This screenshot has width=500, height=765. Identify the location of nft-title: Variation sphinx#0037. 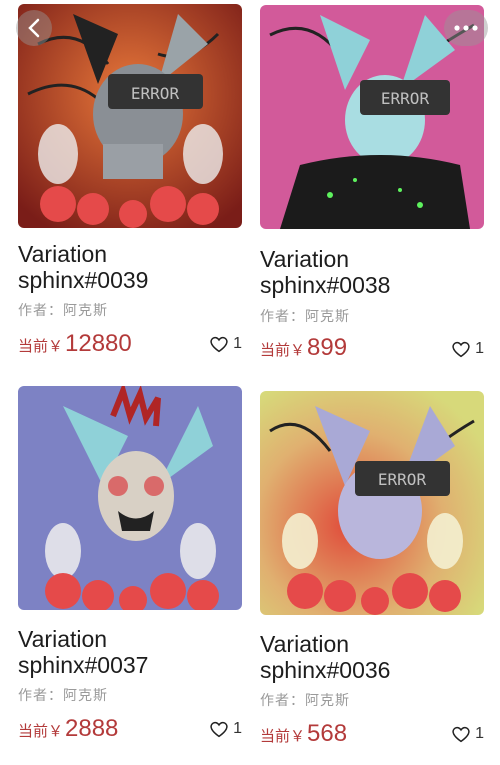
(83, 652).